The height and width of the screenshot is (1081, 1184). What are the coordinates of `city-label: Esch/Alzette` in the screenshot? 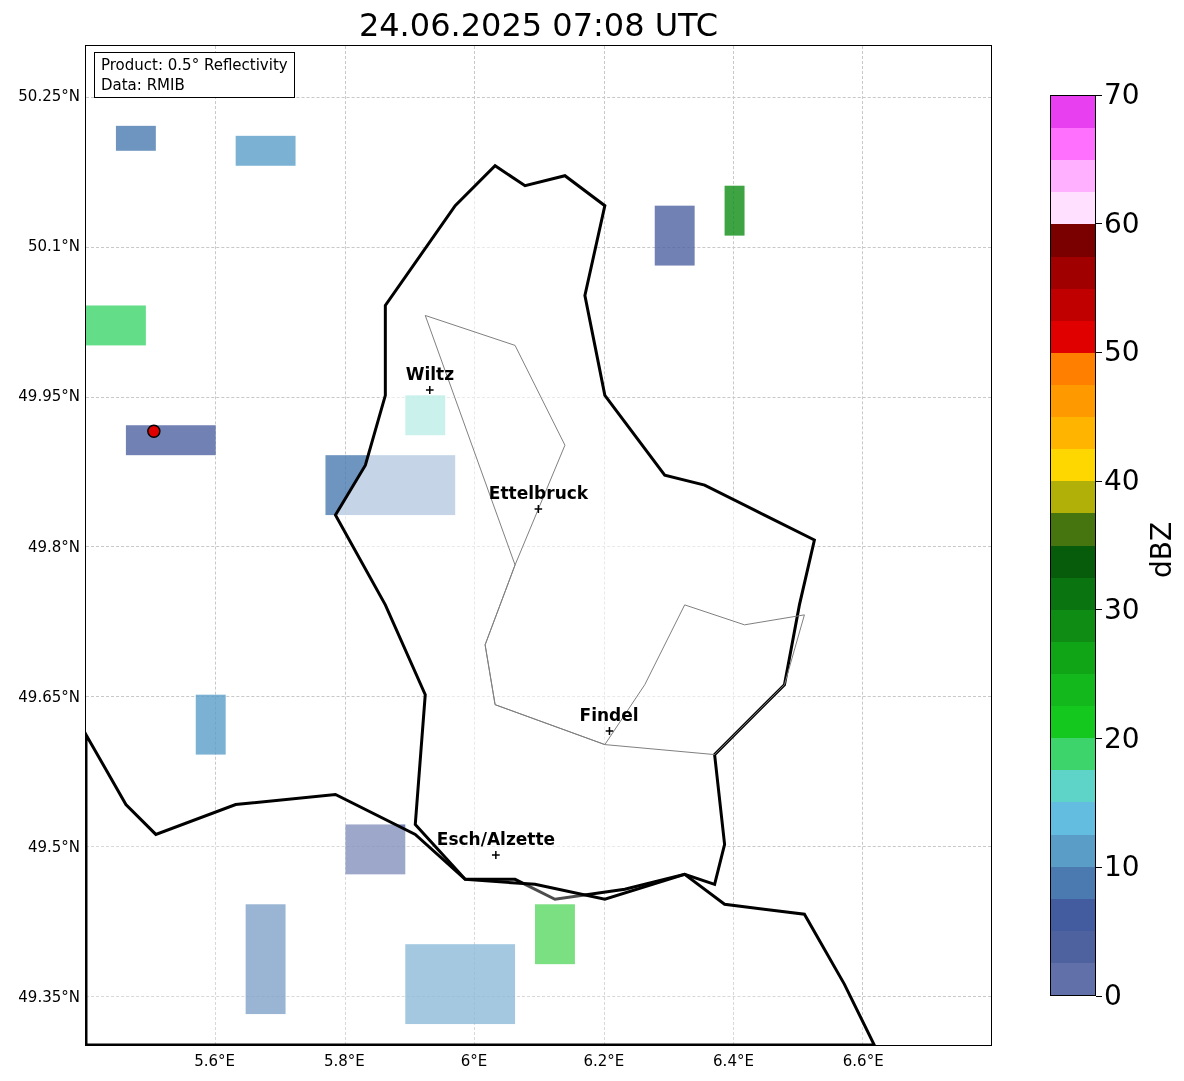 It's located at (496, 839).